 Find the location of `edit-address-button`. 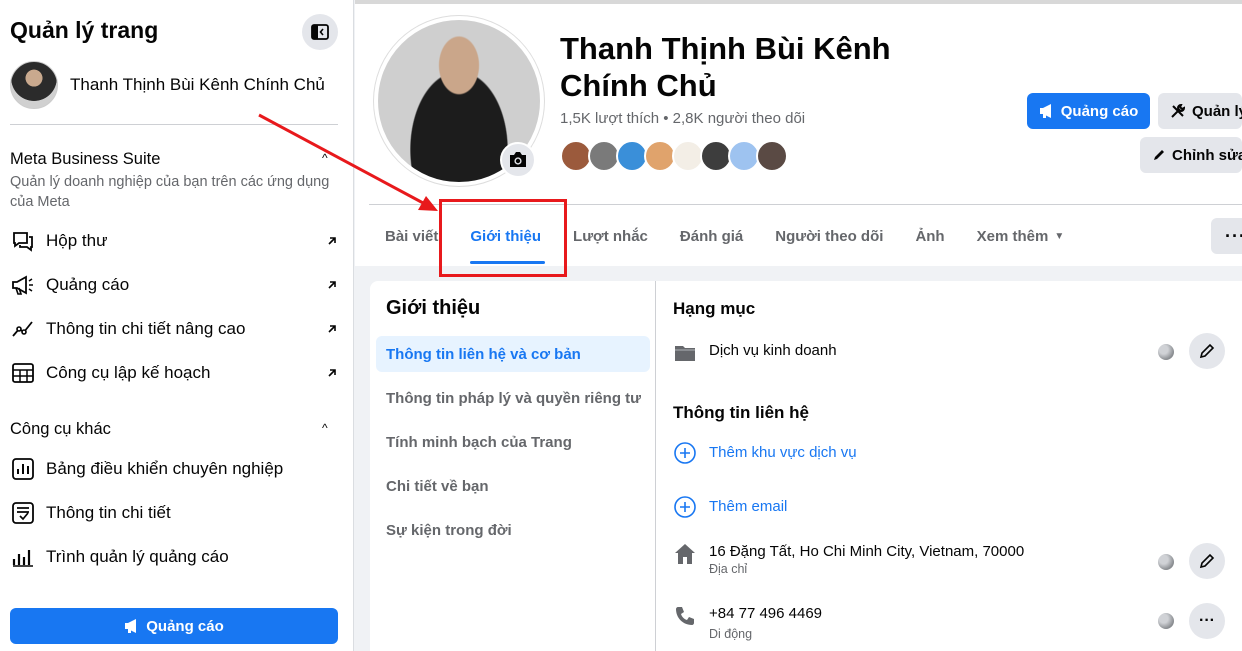

edit-address-button is located at coordinates (1207, 561).